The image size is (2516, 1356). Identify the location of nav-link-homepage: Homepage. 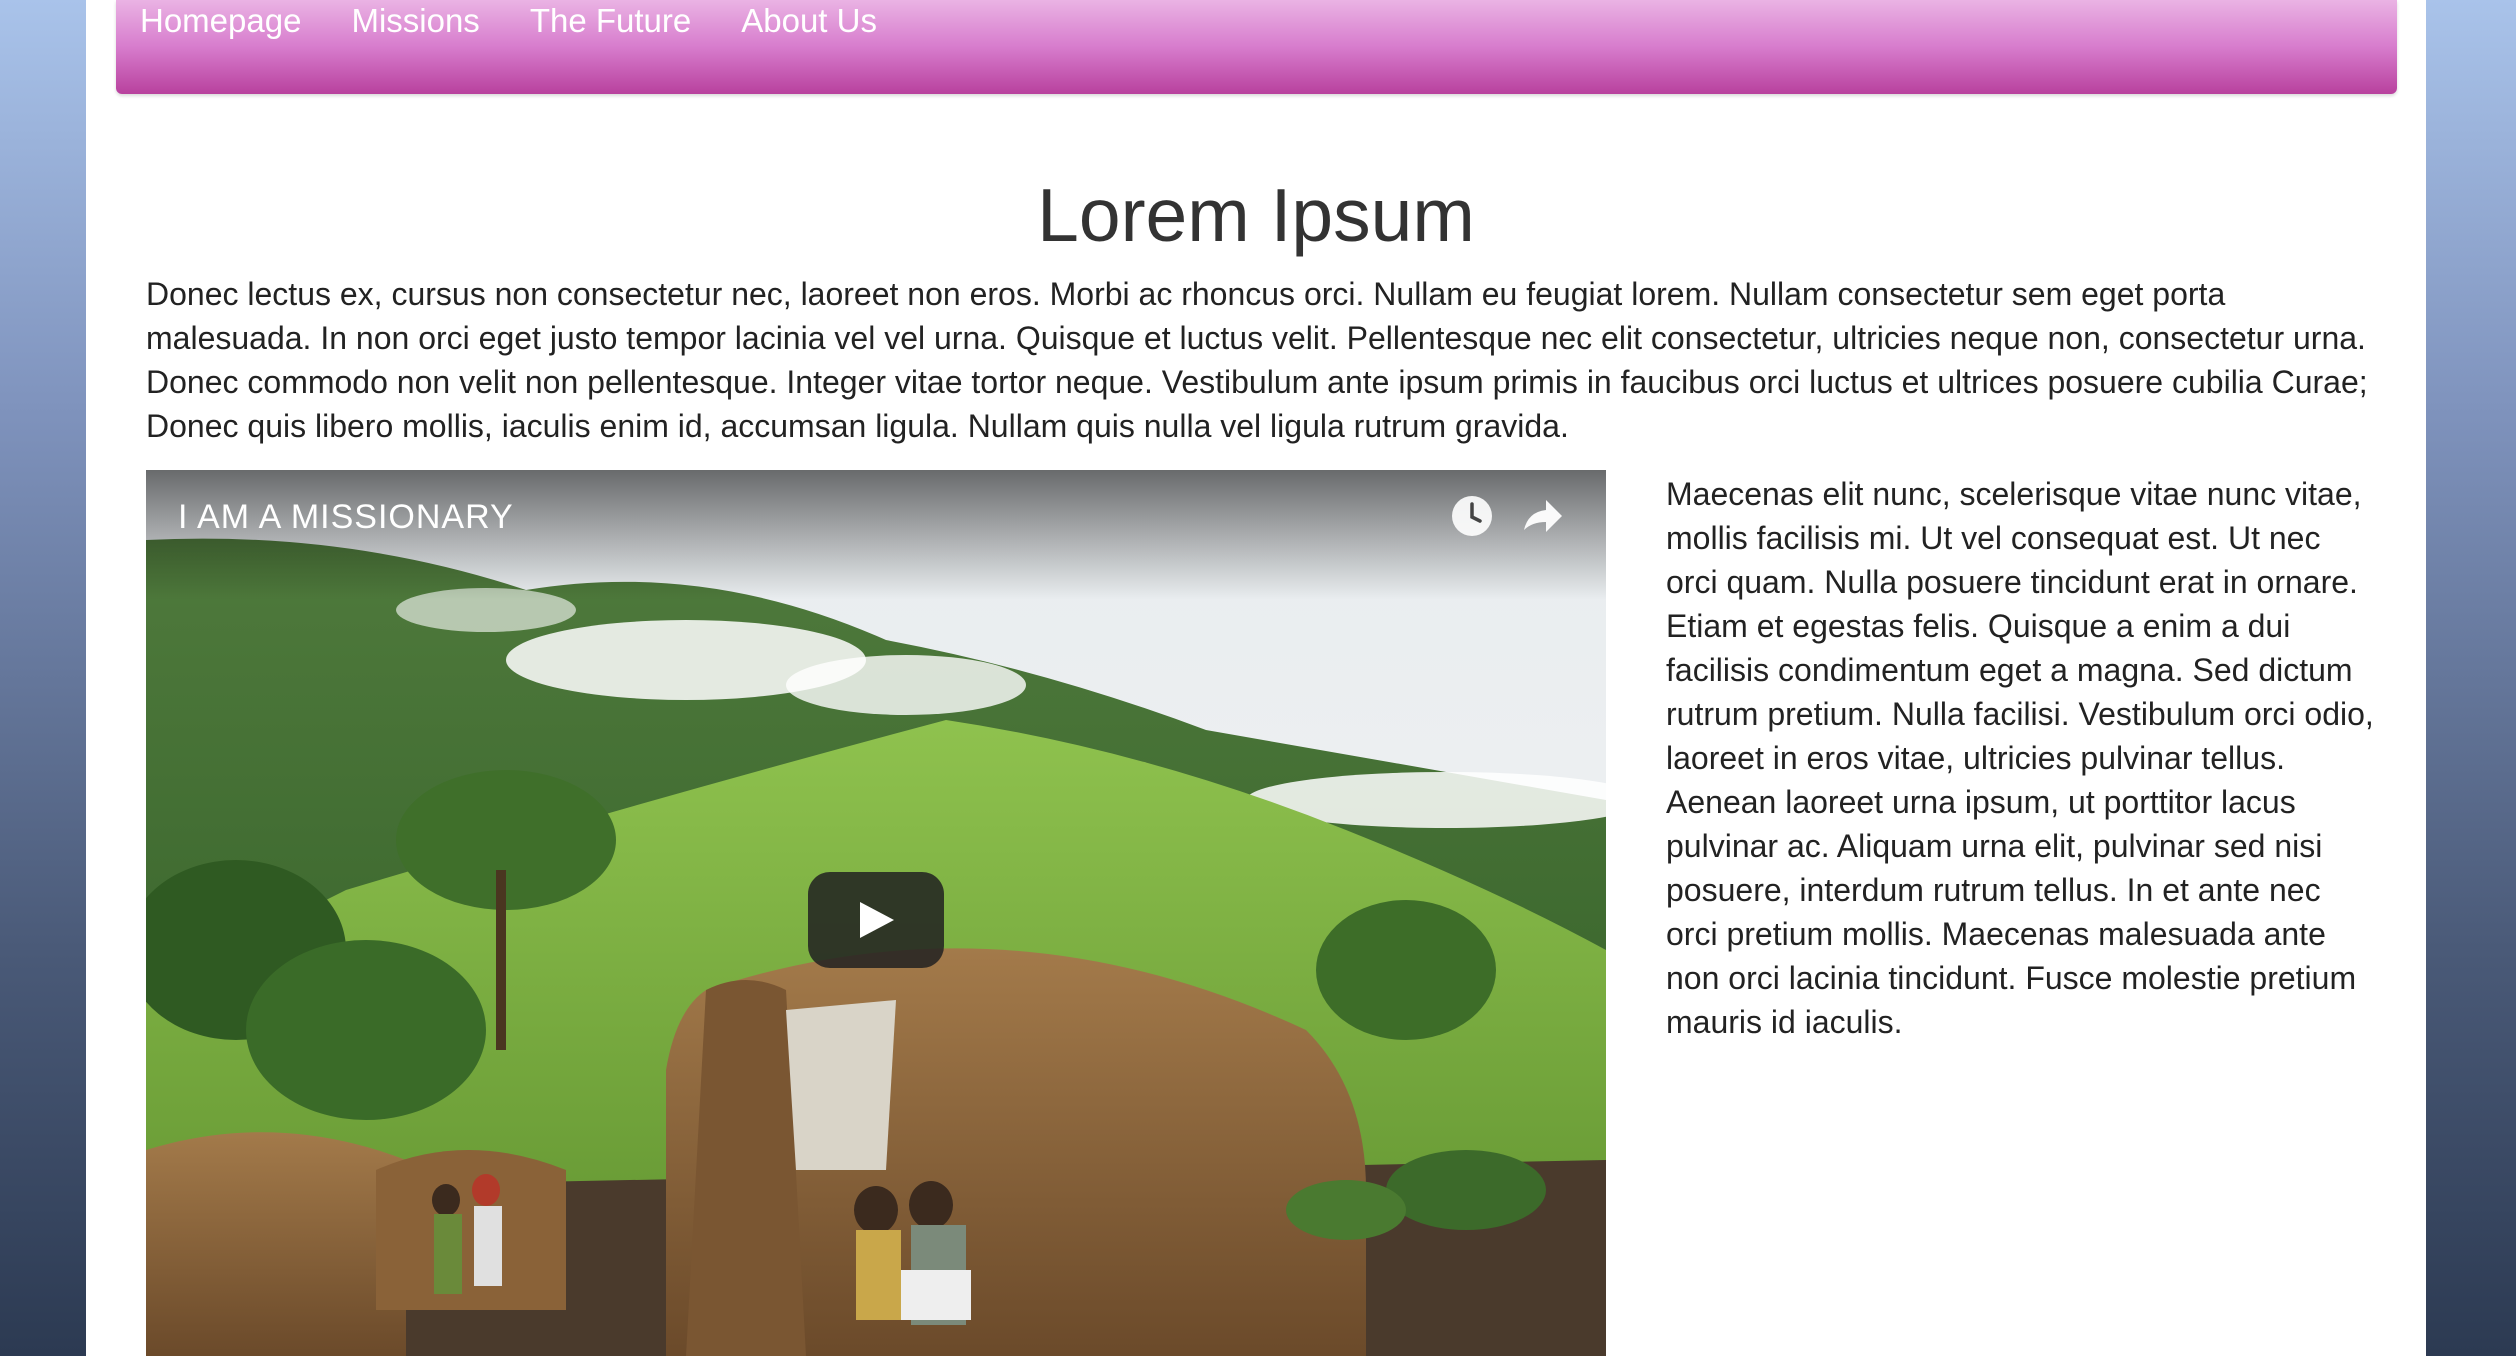
(220, 21).